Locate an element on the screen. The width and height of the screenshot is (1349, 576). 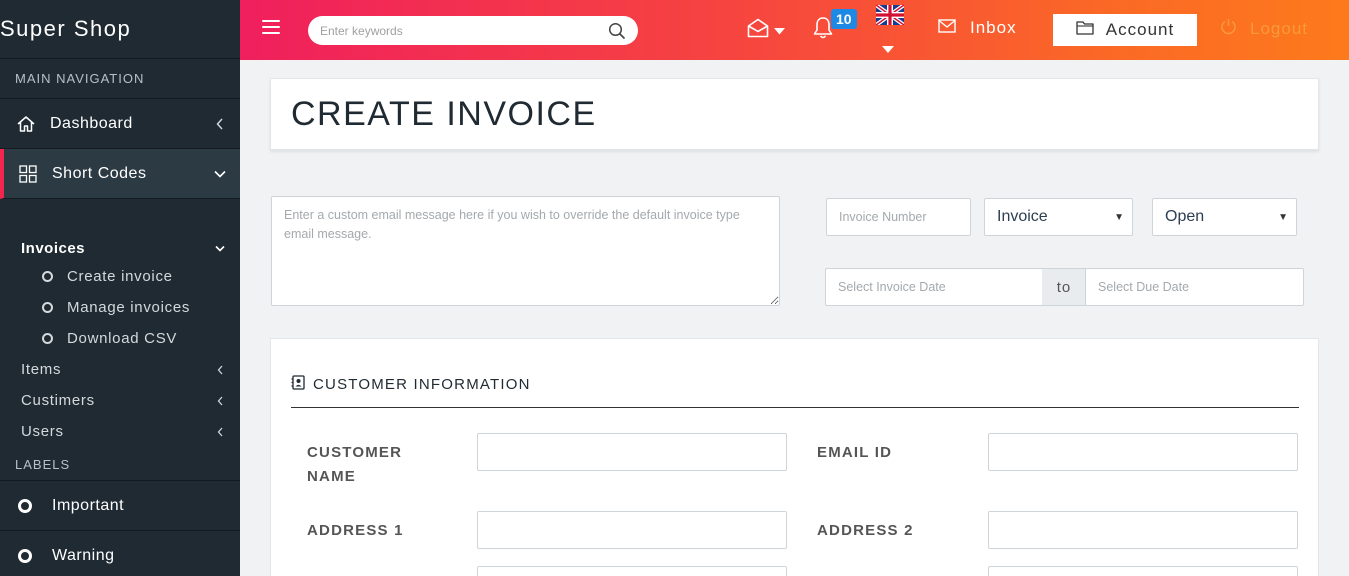
address-4-input is located at coordinates (1143, 571).